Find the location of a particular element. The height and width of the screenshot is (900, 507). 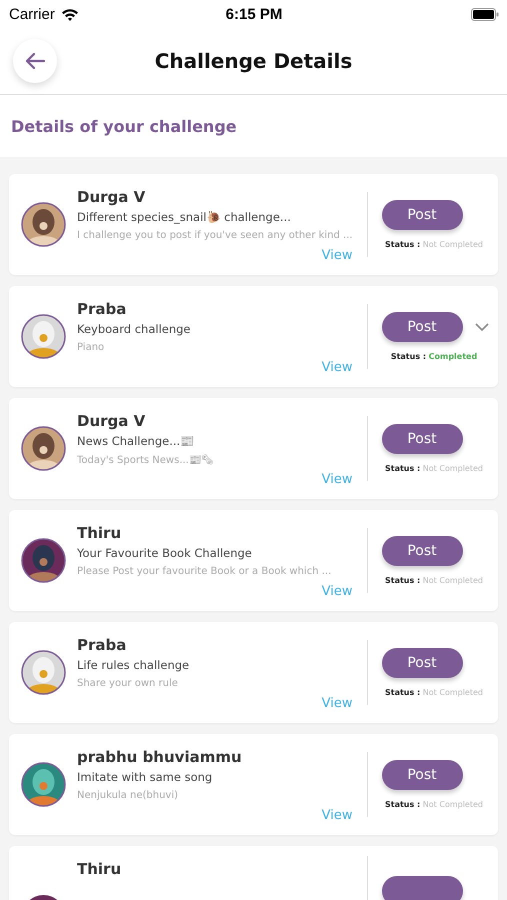

challenge-description: Piano is located at coordinates (91, 347).